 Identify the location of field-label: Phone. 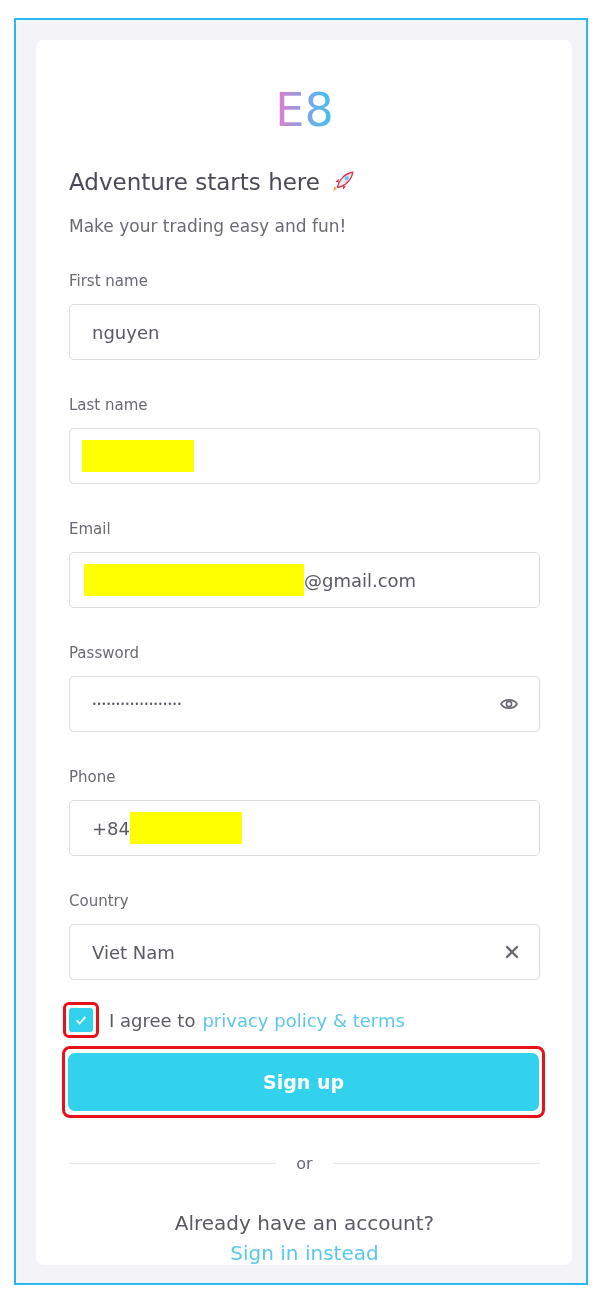
(93, 778).